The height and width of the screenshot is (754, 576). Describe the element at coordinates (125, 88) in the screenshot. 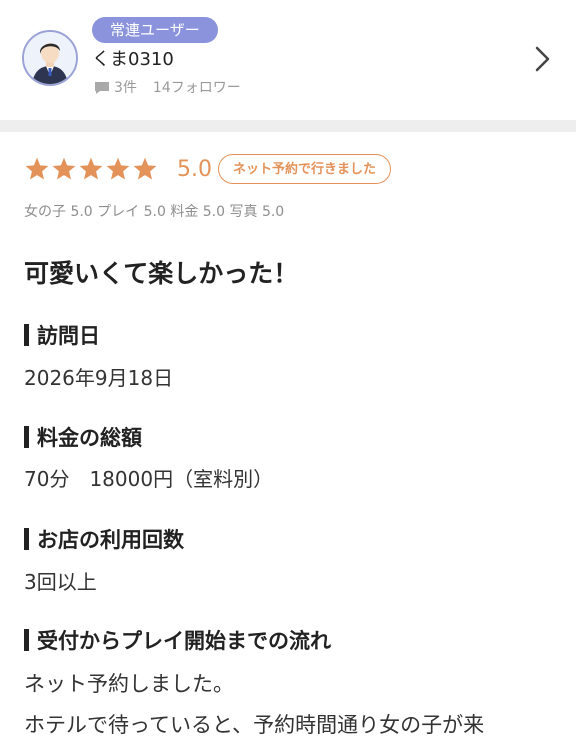

I see `review-count: 3件` at that location.